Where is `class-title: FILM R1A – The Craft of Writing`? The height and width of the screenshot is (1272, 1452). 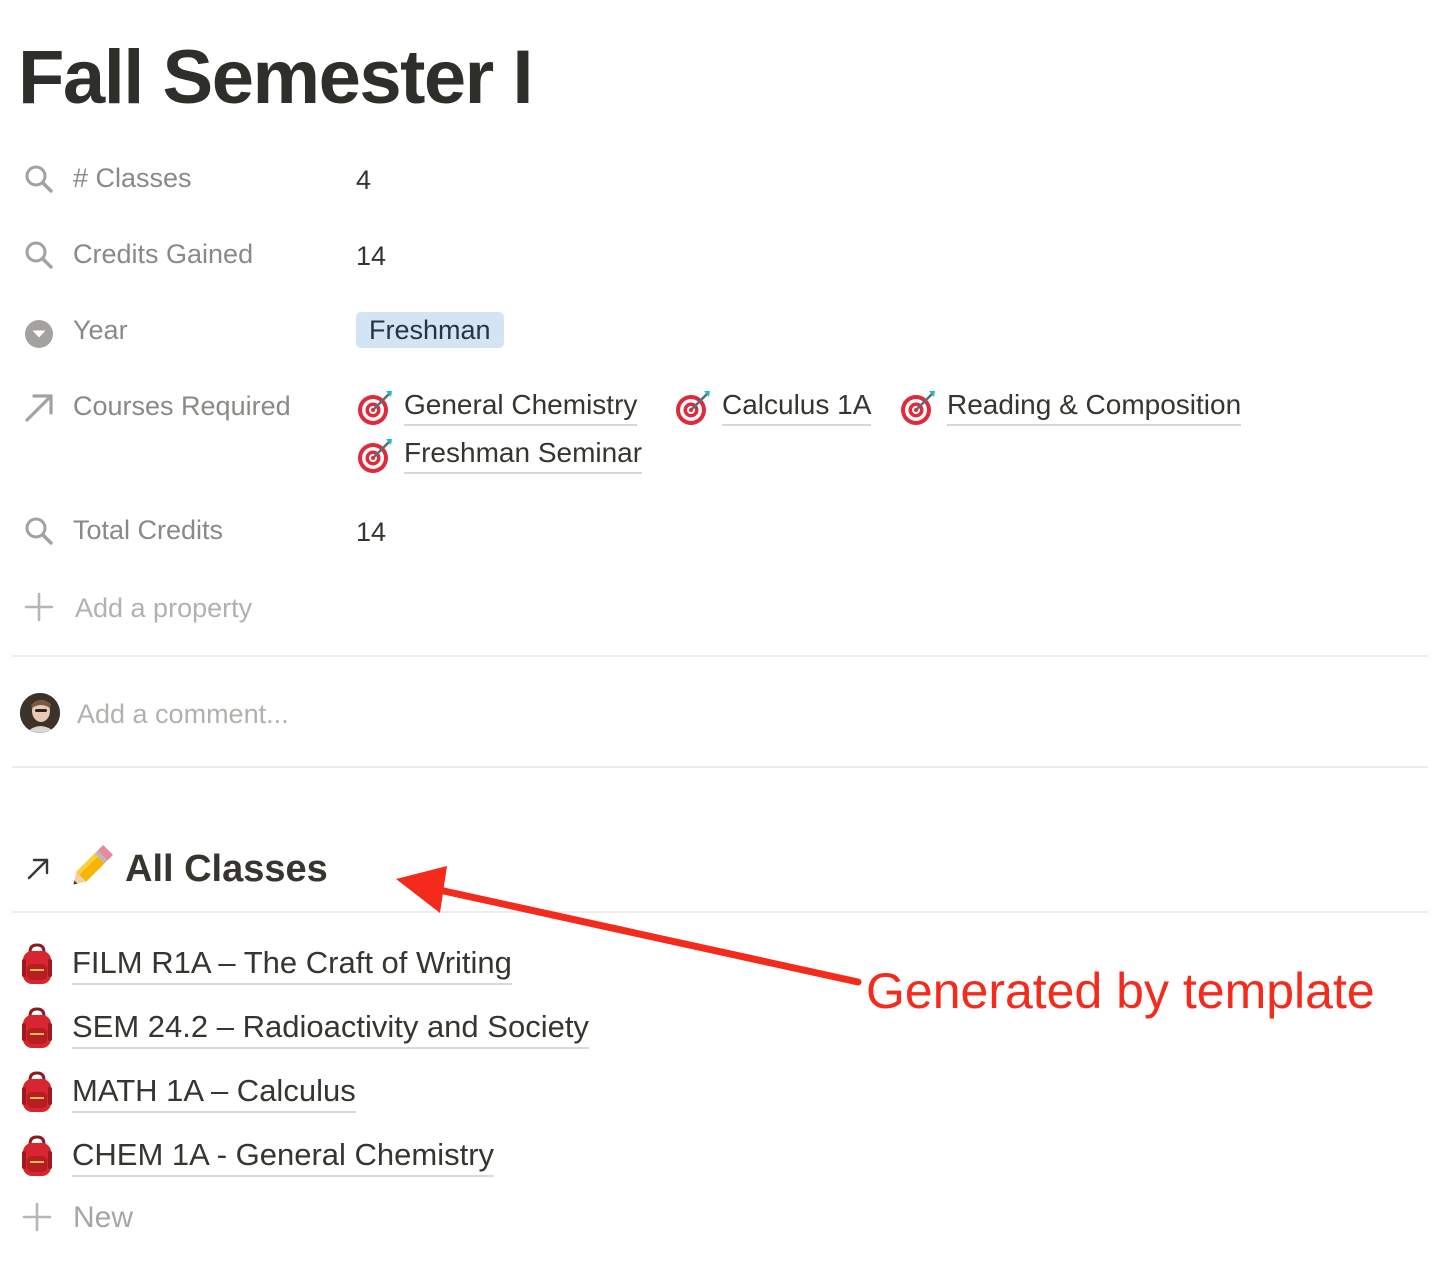 class-title: FILM R1A – The Craft of Writing is located at coordinates (292, 964).